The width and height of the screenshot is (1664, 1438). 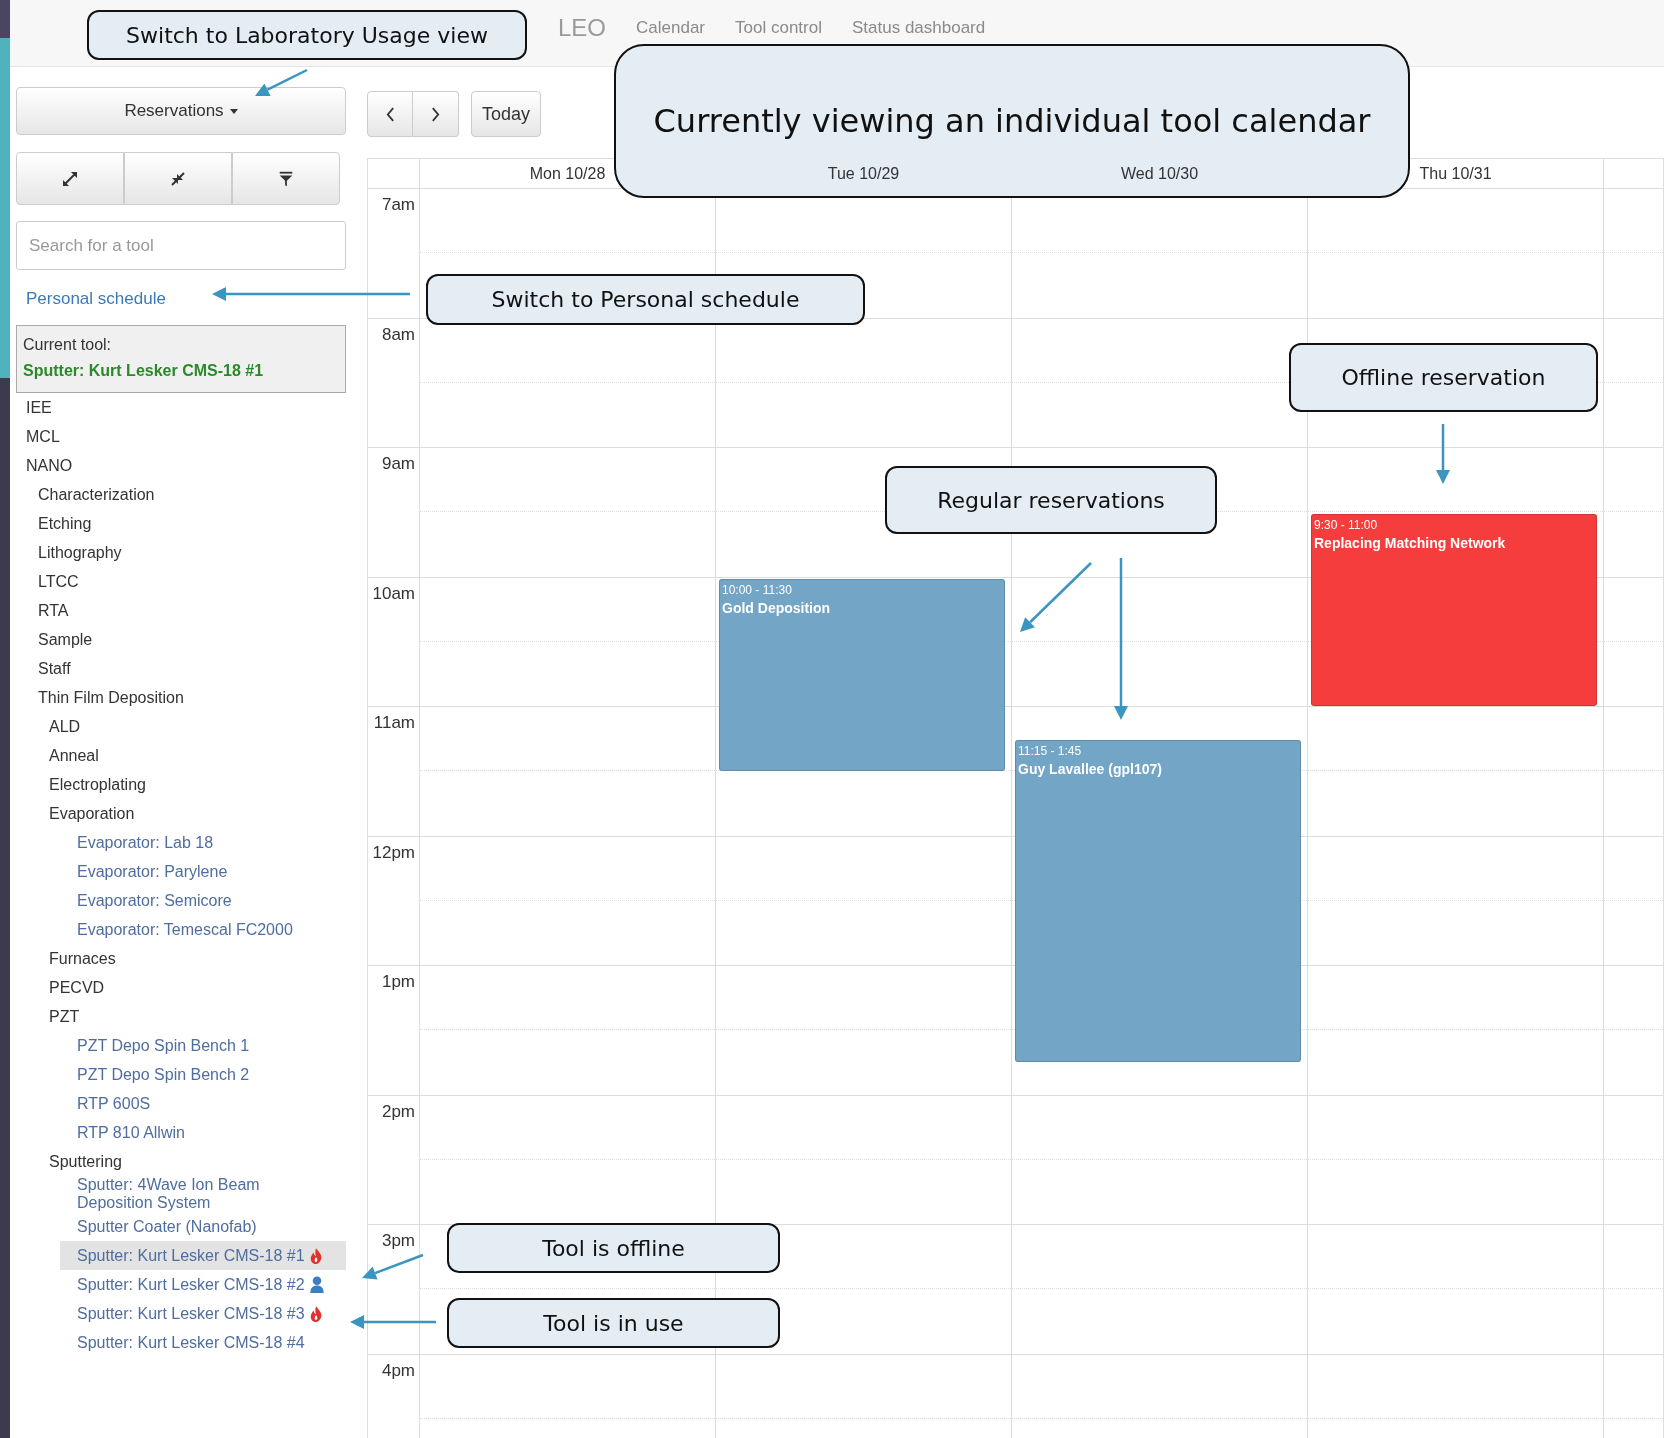 I want to click on current-tool-label: Current tool:, so click(x=68, y=345).